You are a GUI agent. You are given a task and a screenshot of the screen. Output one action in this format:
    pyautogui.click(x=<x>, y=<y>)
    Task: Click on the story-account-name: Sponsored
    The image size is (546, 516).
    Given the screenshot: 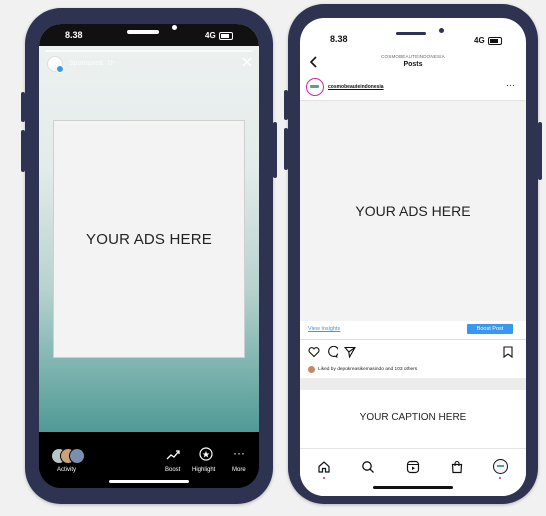 What is the action you would take?
    pyautogui.click(x=86, y=63)
    